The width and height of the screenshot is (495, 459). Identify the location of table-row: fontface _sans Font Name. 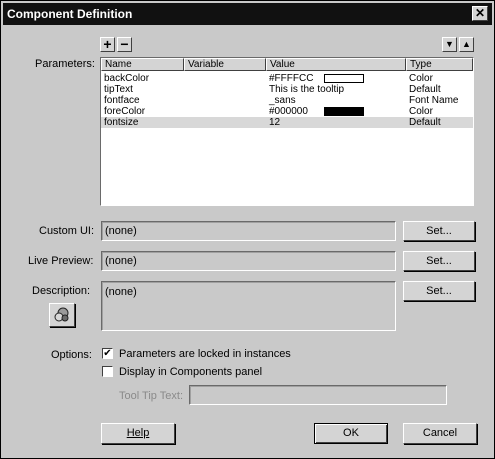
(287, 100).